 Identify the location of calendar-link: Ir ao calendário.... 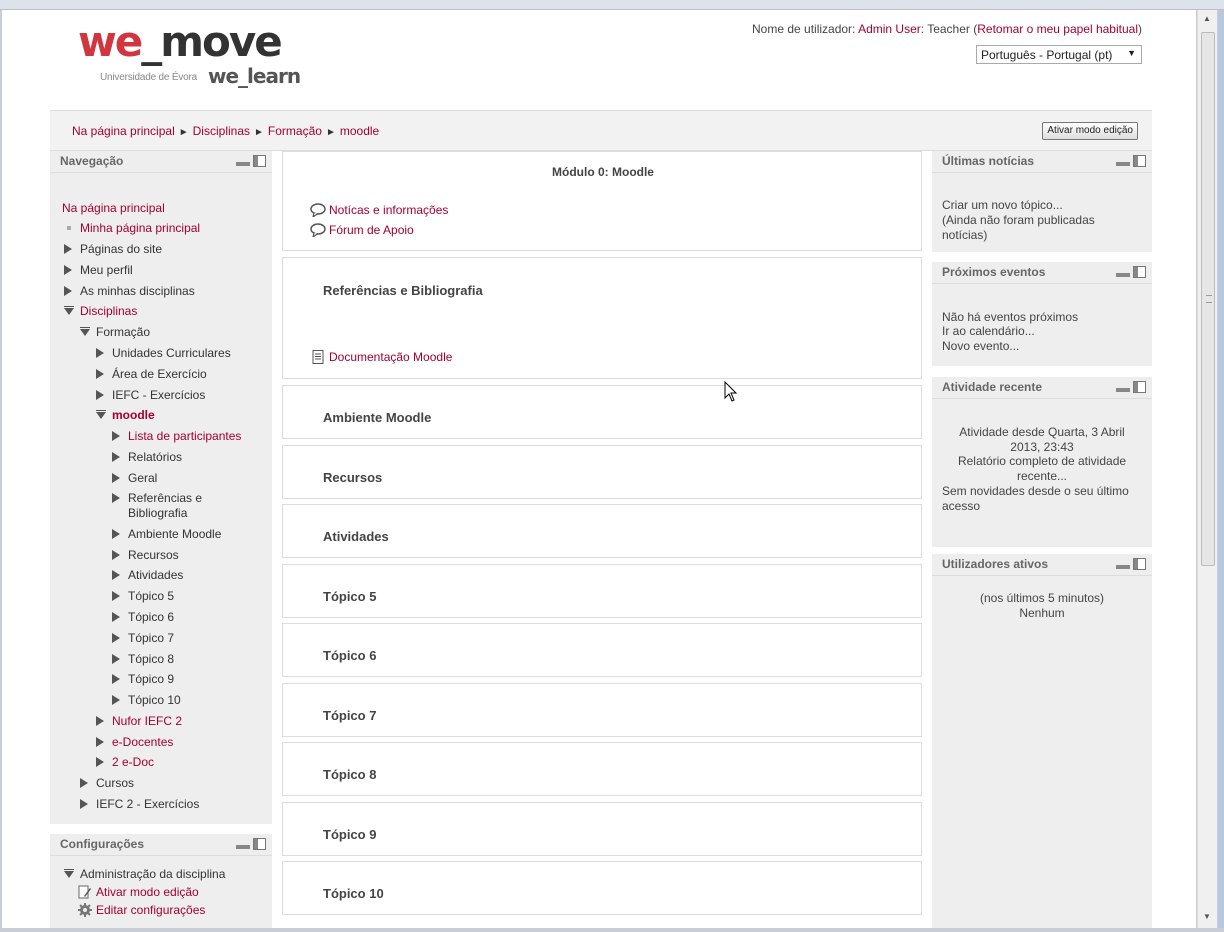
(988, 331).